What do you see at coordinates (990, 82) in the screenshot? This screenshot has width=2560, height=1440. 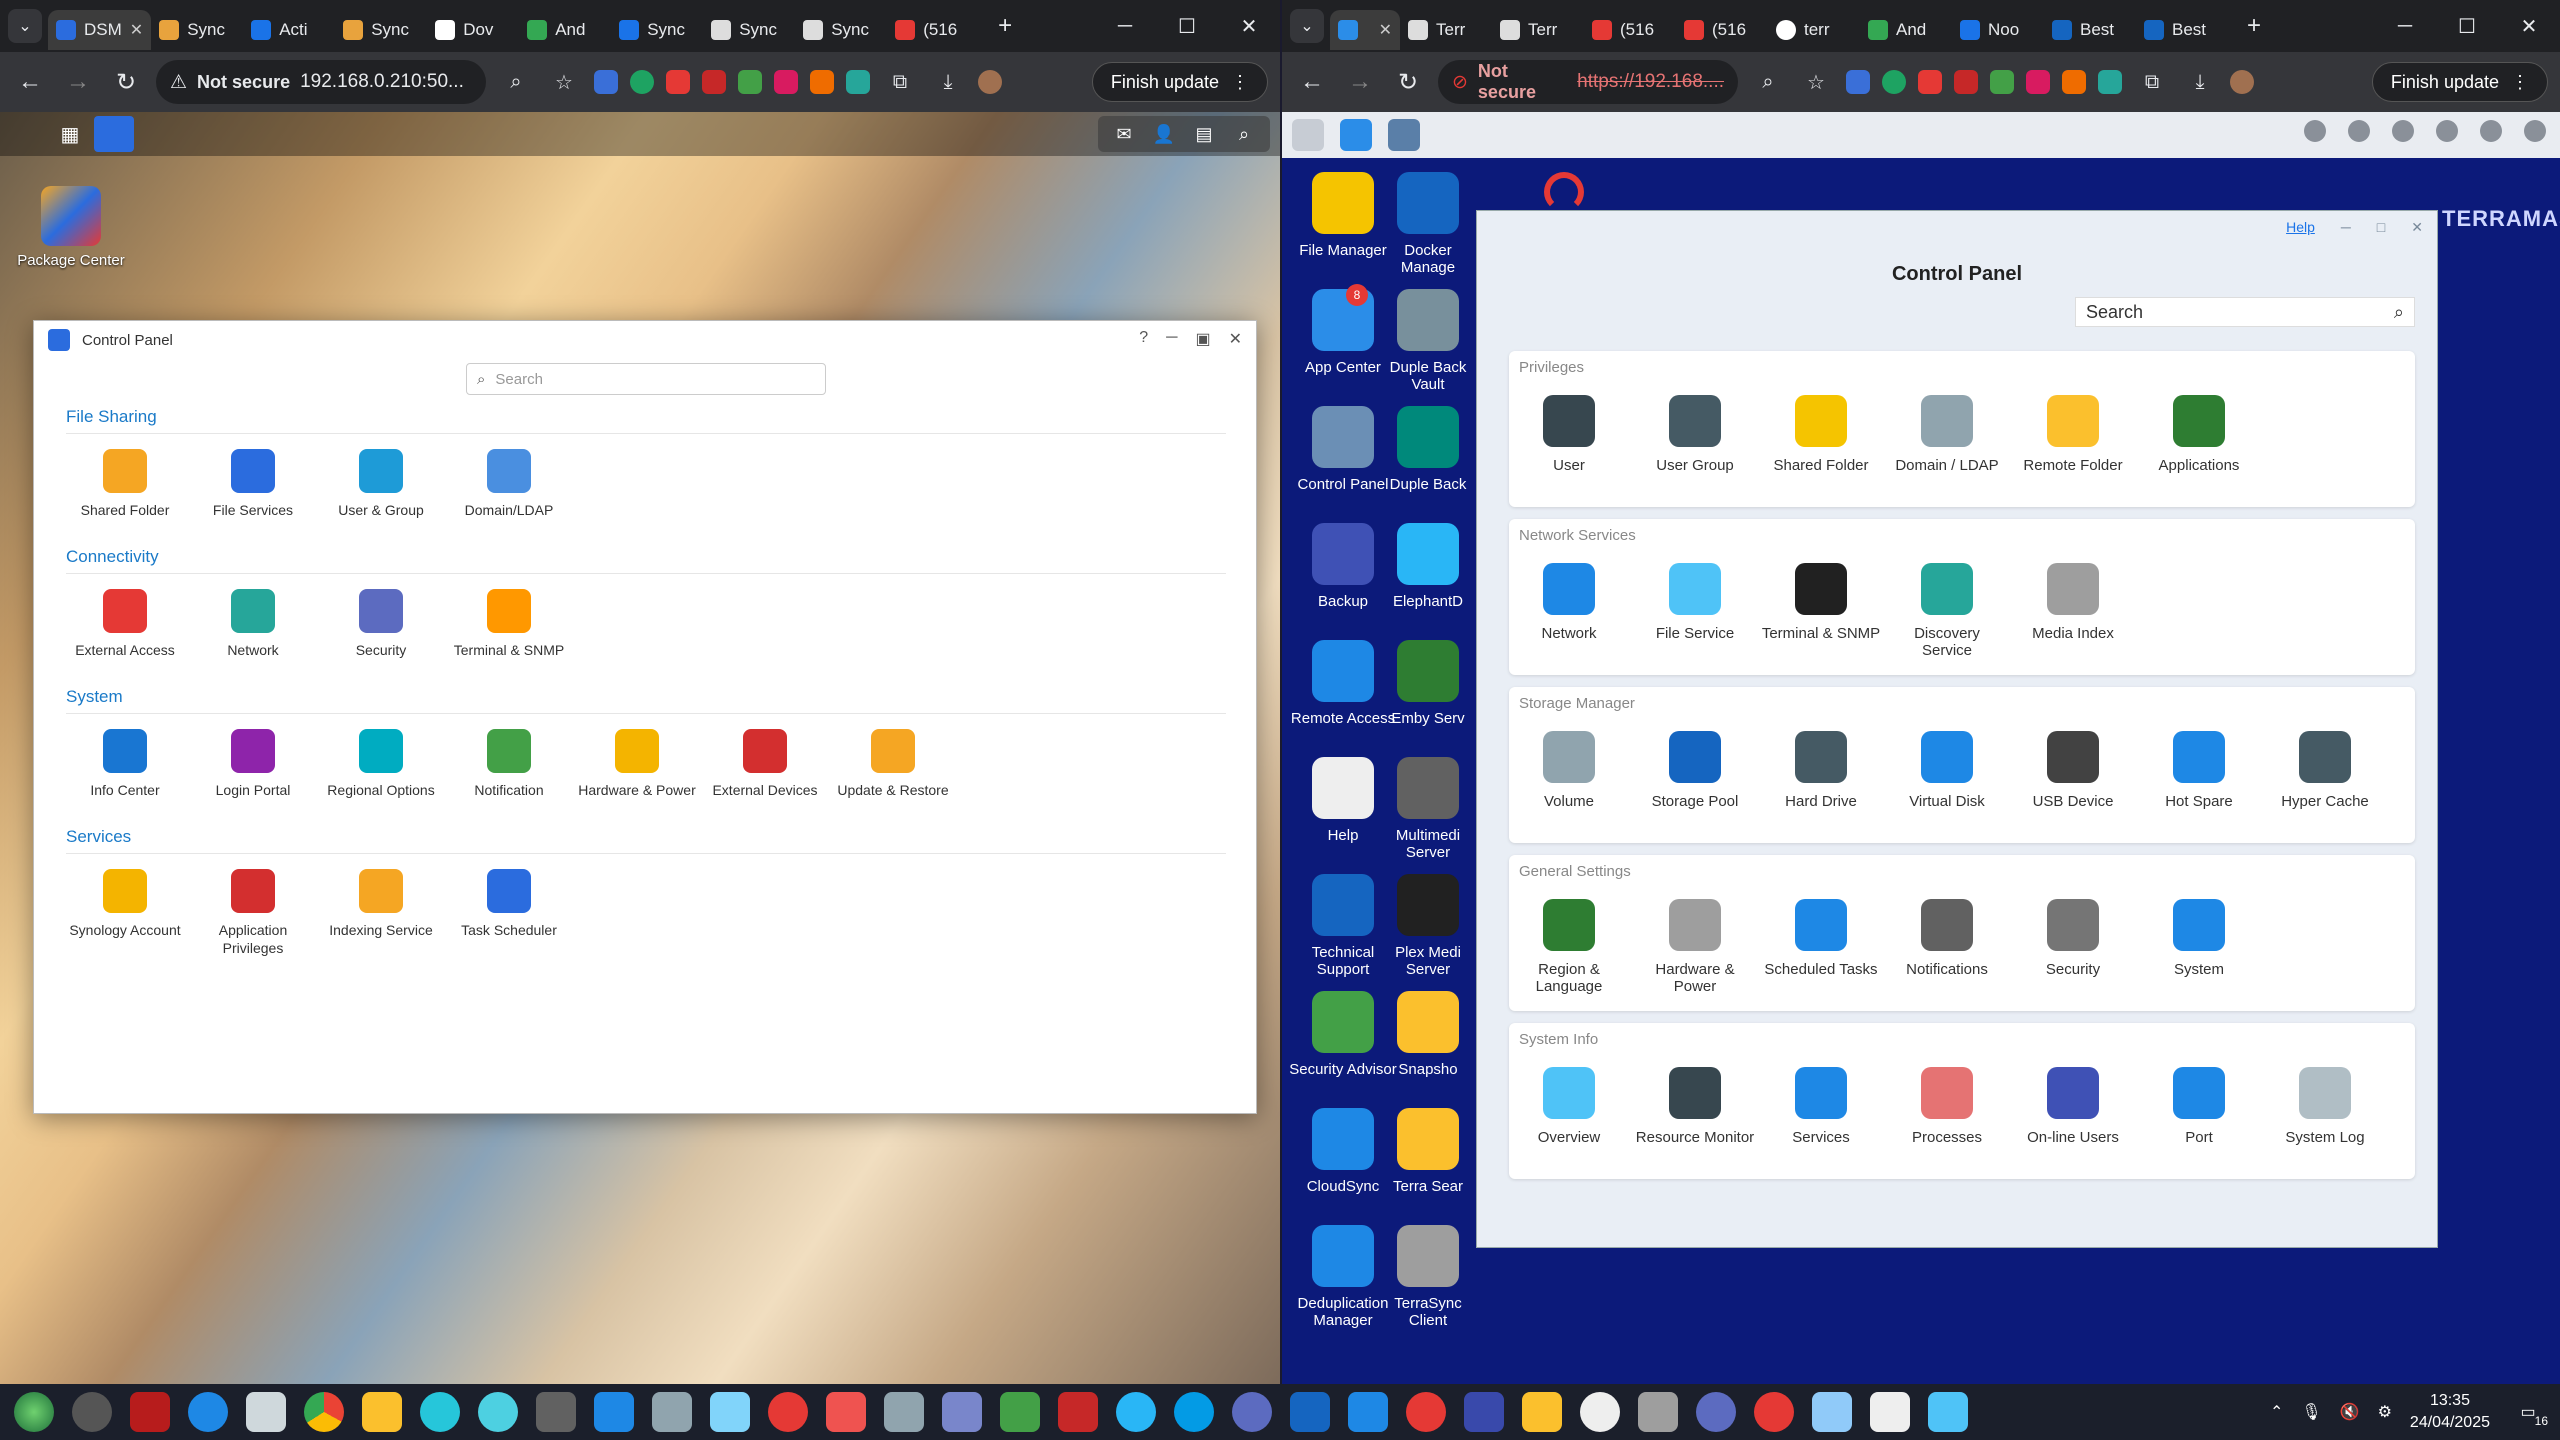 I see `profile-avatar` at bounding box center [990, 82].